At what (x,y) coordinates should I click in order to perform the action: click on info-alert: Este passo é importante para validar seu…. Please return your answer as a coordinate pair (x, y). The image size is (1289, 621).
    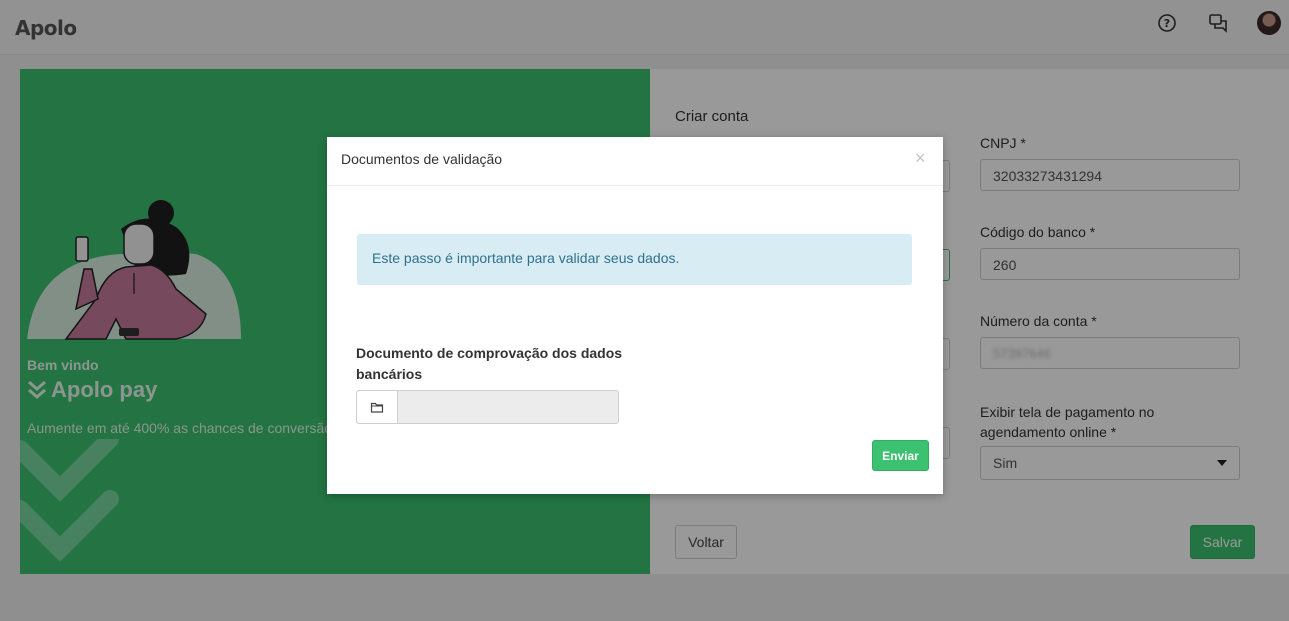
    Looking at the image, I should click on (634, 259).